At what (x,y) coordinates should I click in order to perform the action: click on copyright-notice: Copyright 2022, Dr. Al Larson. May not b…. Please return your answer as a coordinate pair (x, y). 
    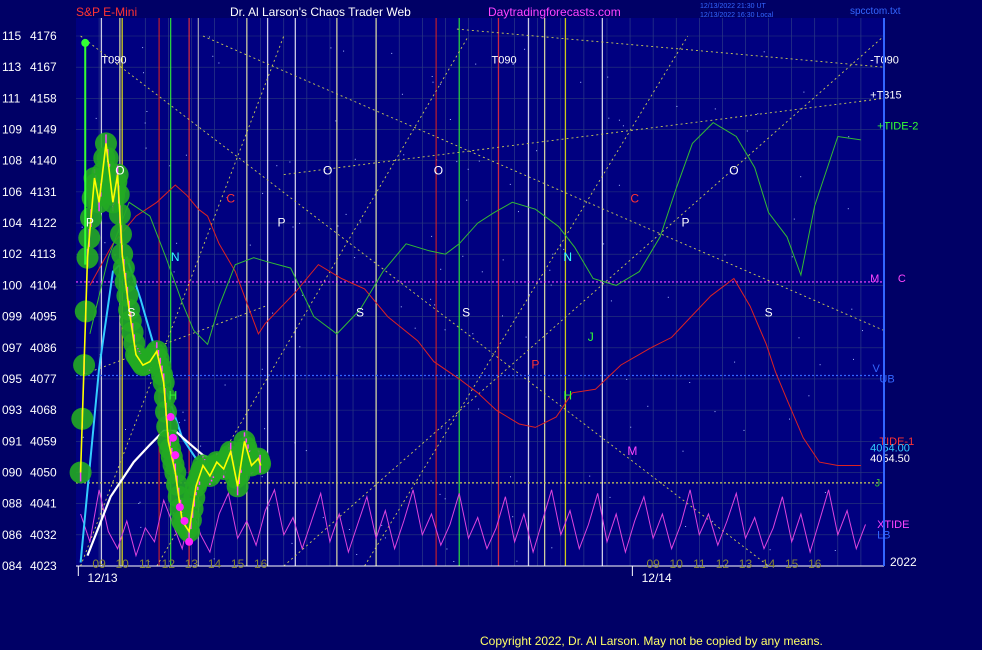
    Looking at the image, I should click on (651, 641).